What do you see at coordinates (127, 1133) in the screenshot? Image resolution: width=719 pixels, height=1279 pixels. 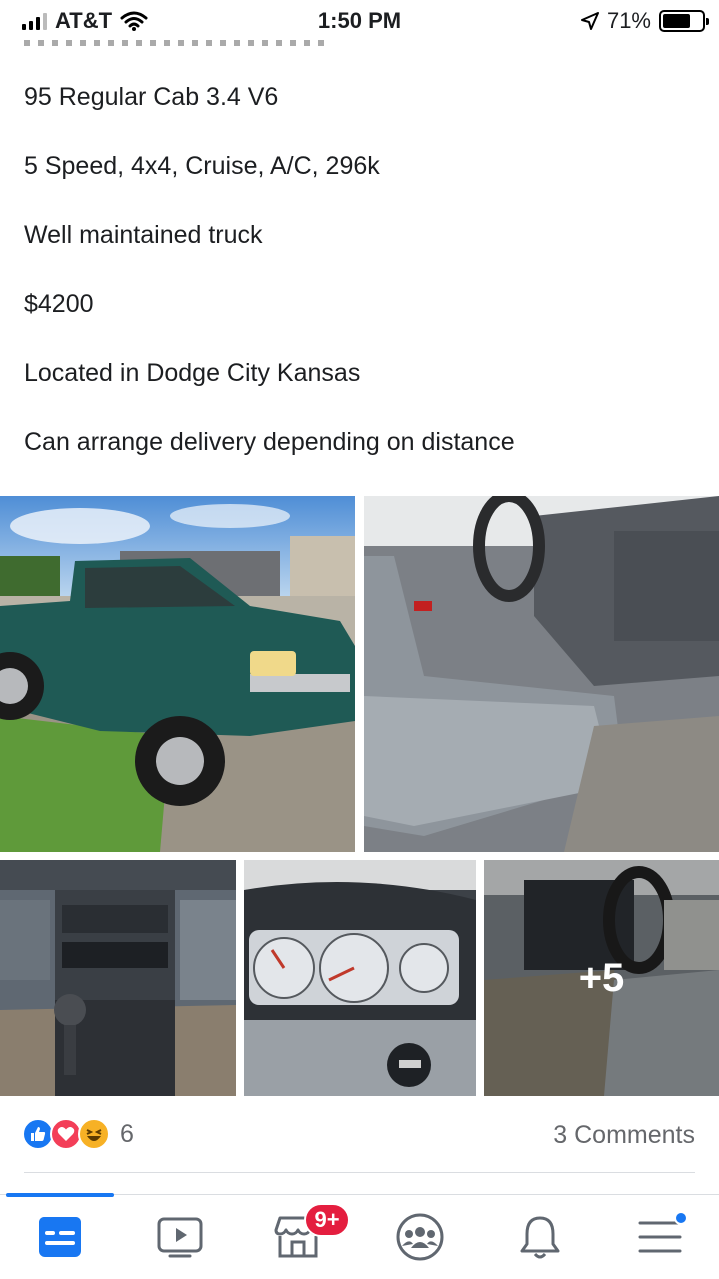 I see `reaction-count: 6` at bounding box center [127, 1133].